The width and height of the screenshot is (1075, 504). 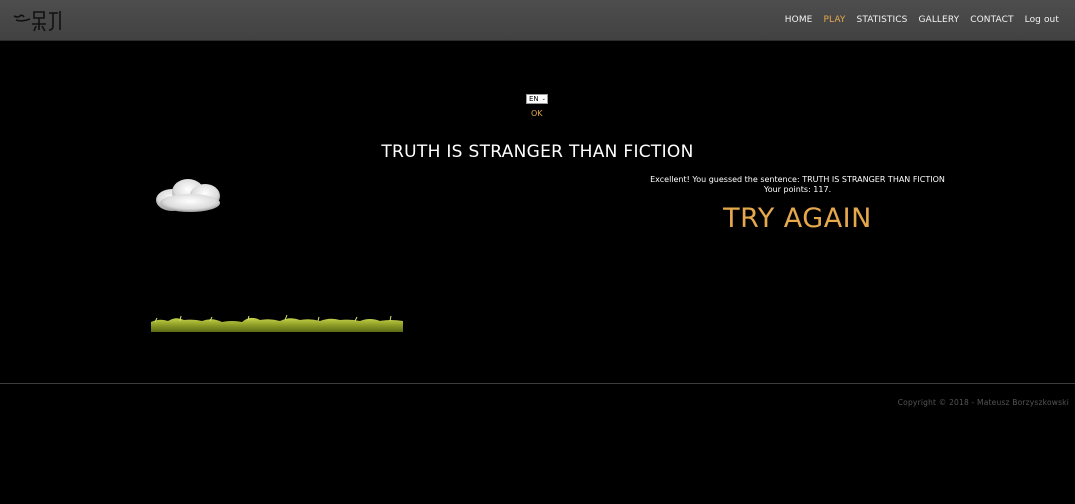 I want to click on nav-play-link: PLAY, so click(x=834, y=20).